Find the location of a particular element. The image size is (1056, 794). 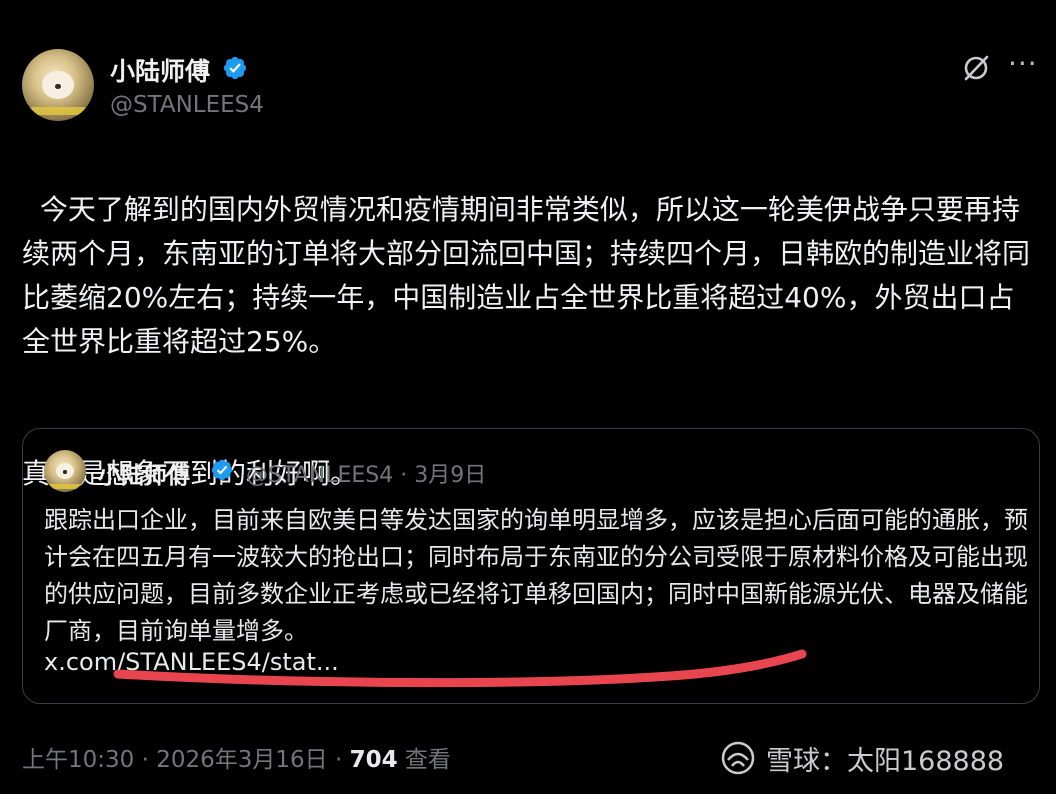

xueqiu-logo-icon is located at coordinates (738, 758).